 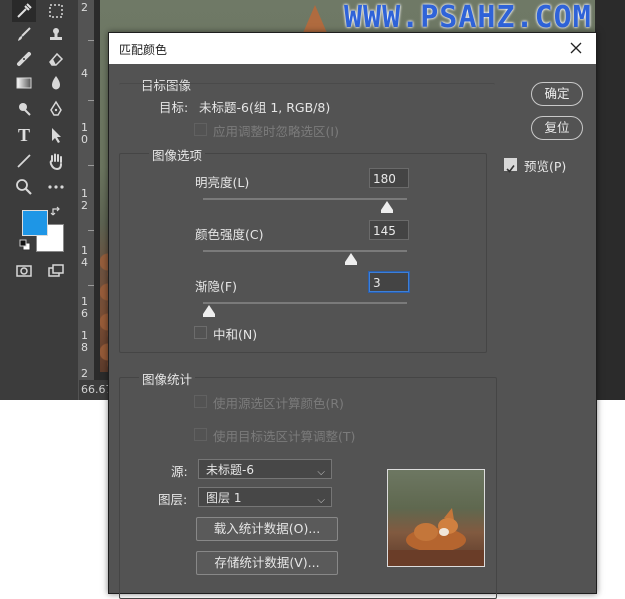 I want to click on type-icon: T, so click(x=24, y=135).